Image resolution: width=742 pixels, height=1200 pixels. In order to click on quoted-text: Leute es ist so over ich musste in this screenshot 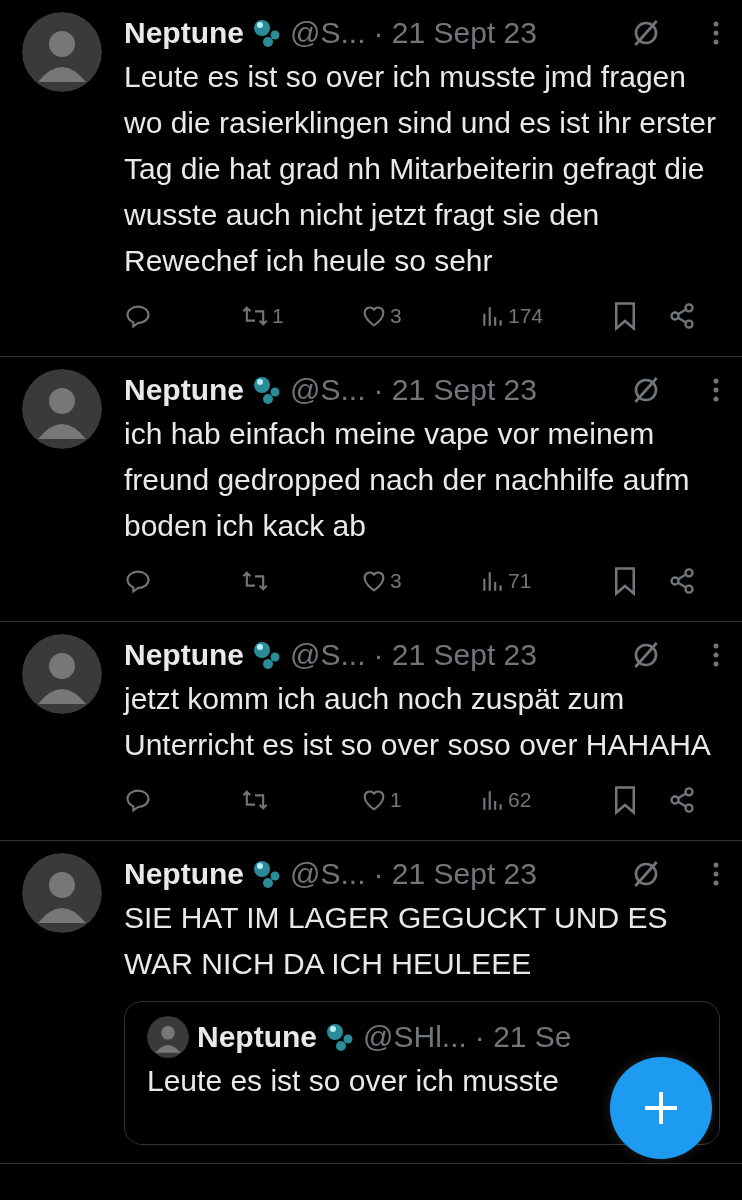, I will do `click(353, 1081)`.